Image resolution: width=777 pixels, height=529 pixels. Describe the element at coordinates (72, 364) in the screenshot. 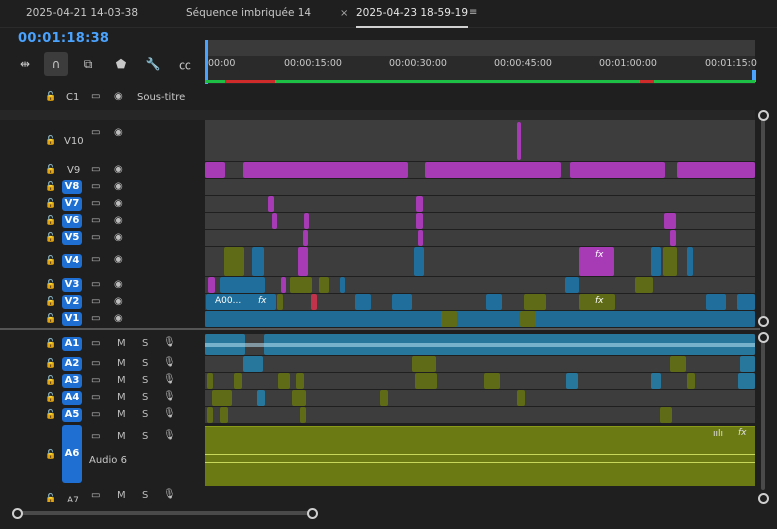

I see `track-target-button: A2` at that location.